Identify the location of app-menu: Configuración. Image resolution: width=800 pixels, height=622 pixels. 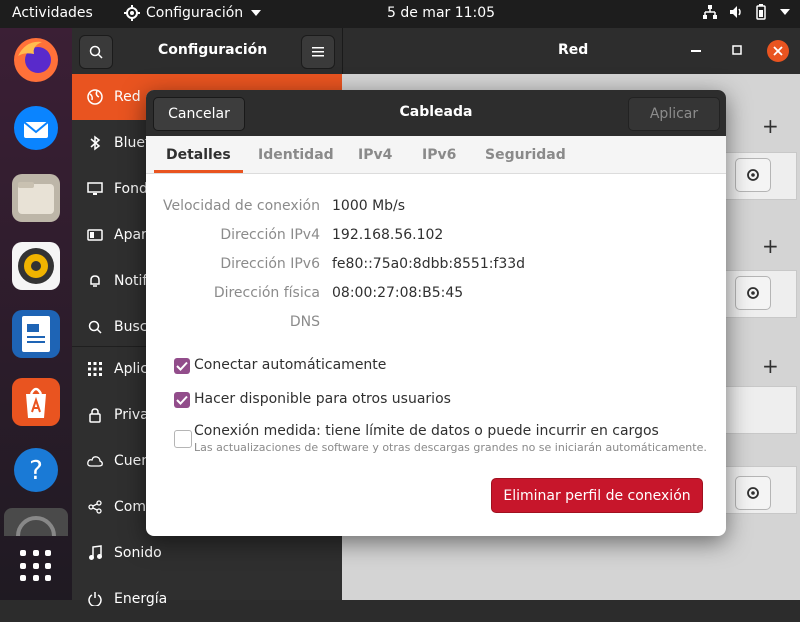
(193, 13).